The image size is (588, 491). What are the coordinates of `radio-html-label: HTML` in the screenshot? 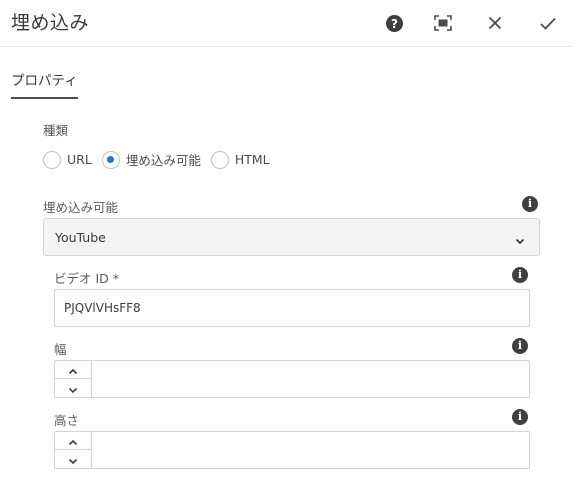 It's located at (252, 159).